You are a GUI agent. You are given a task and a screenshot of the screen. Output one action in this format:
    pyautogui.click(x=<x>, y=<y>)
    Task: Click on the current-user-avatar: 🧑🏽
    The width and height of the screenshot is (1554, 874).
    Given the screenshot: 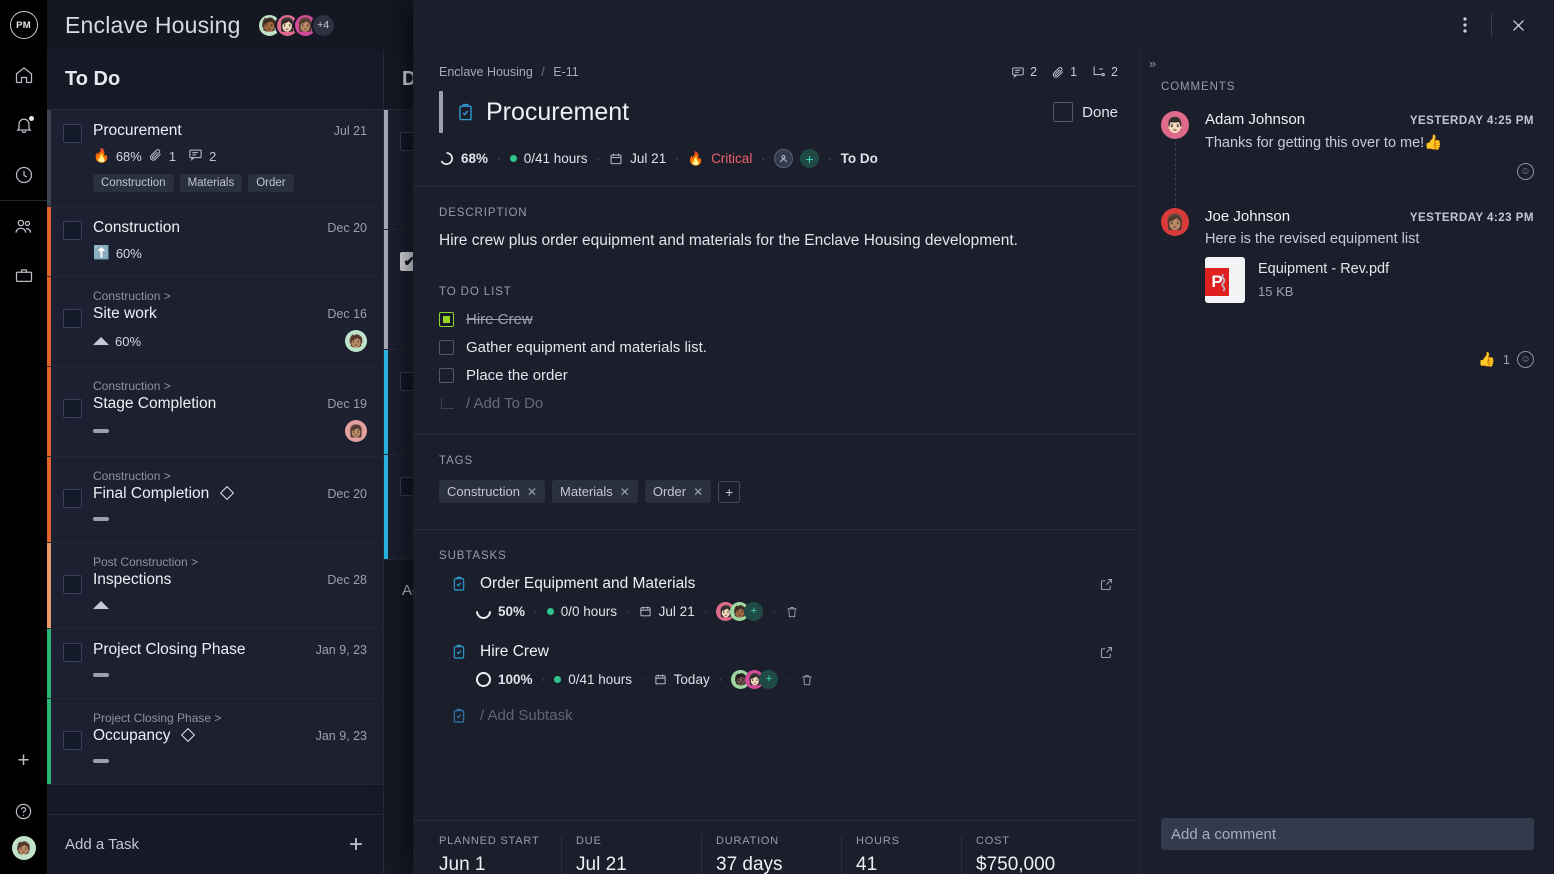 What is the action you would take?
    pyautogui.click(x=23, y=848)
    